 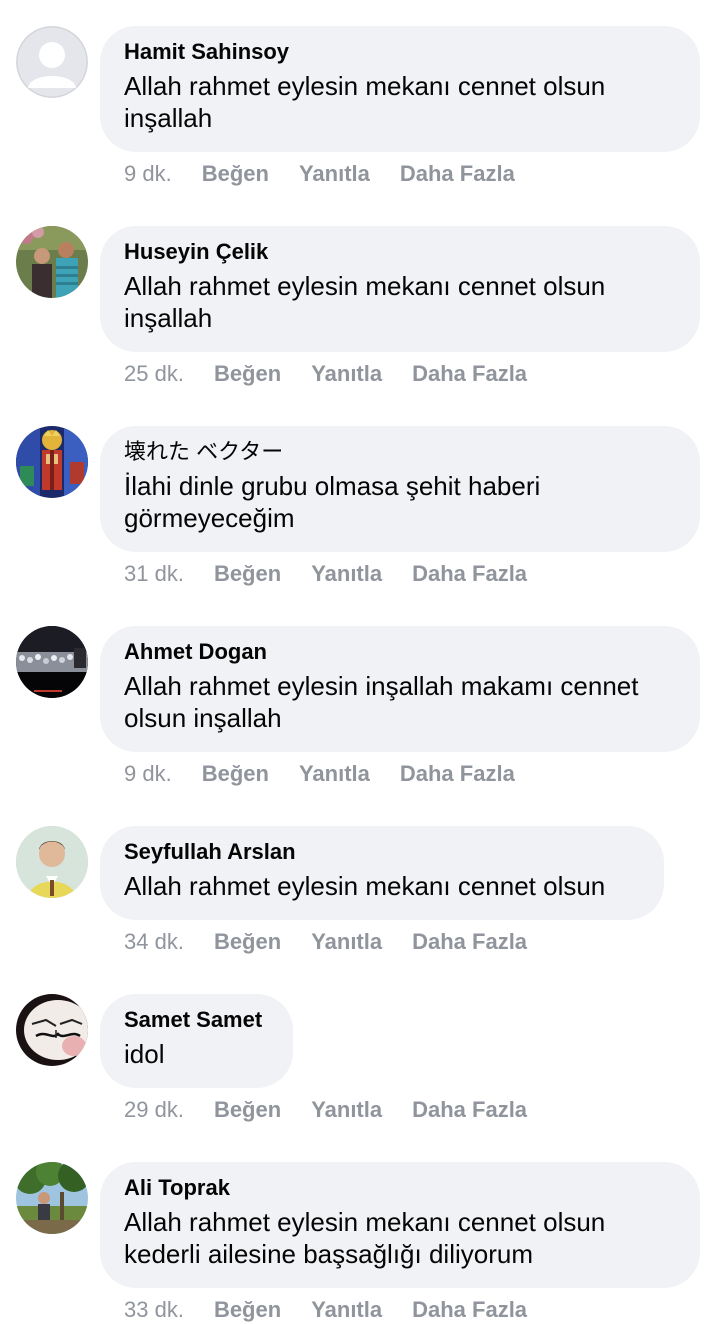 I want to click on comment-author: Samet Samet, so click(x=196, y=1020).